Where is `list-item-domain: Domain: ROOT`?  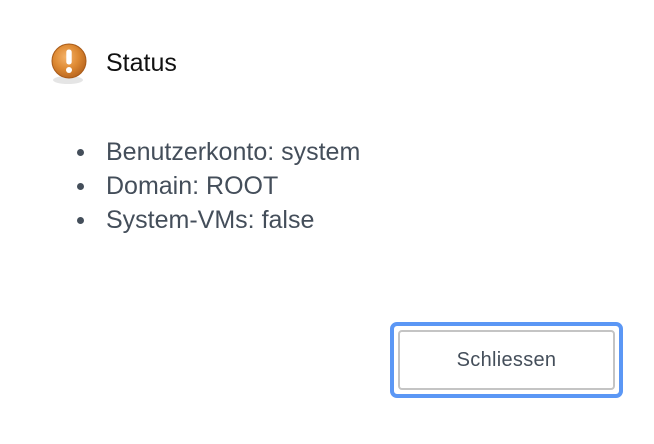 list-item-domain: Domain: ROOT is located at coordinates (218, 186).